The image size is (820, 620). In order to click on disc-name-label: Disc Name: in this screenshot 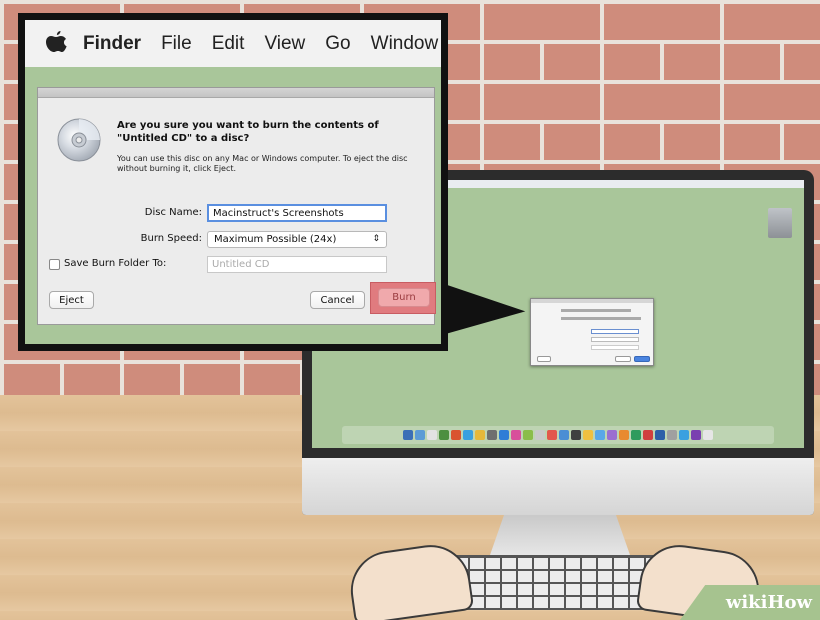, I will do `click(173, 212)`.